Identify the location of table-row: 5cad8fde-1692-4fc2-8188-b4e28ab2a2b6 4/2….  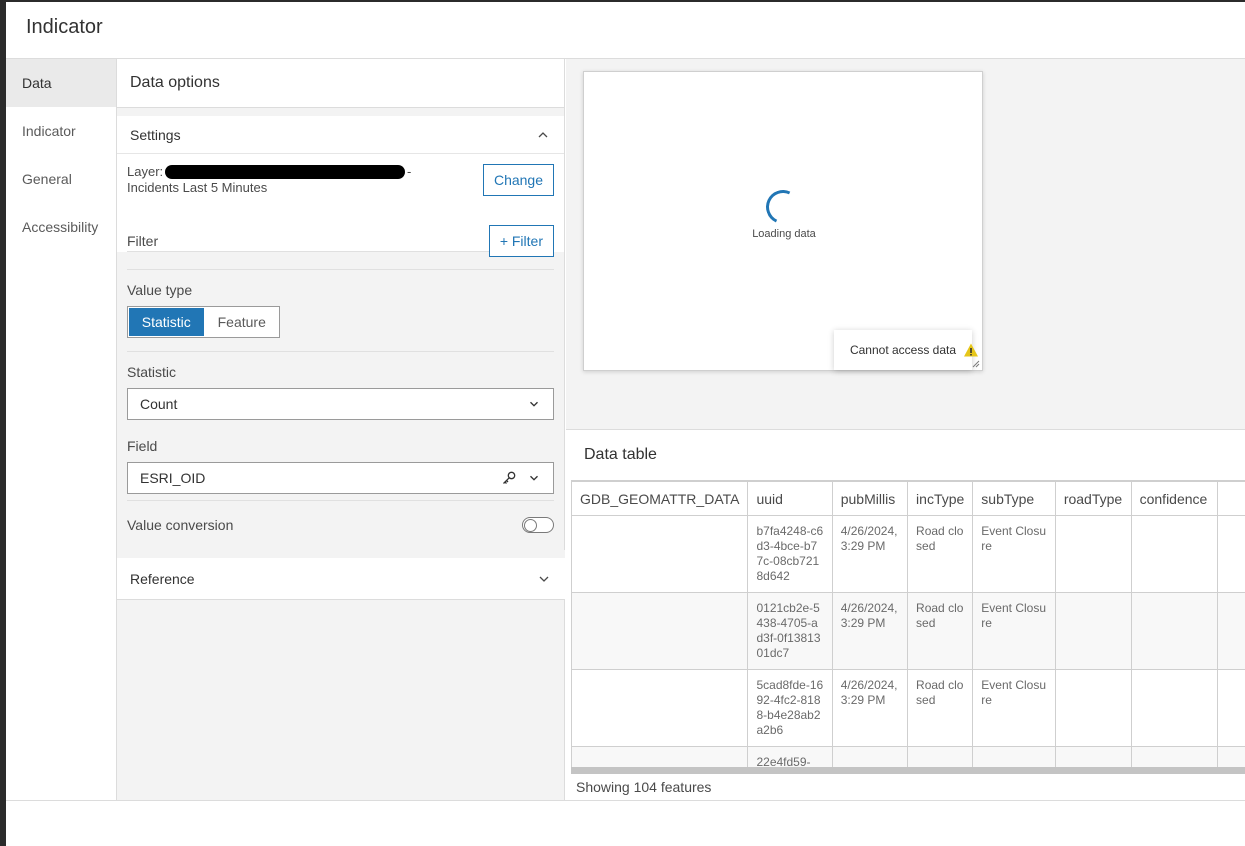
(908, 708).